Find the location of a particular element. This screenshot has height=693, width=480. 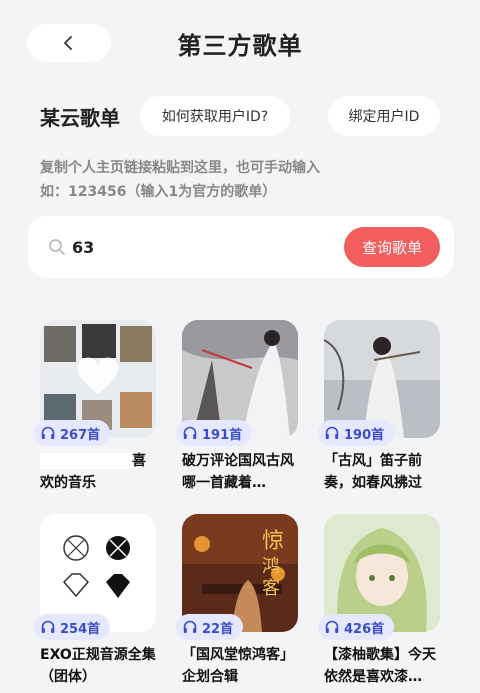

source-row: 某云歌单 如何获取用户ID? 绑定用户ID is located at coordinates (240, 117).